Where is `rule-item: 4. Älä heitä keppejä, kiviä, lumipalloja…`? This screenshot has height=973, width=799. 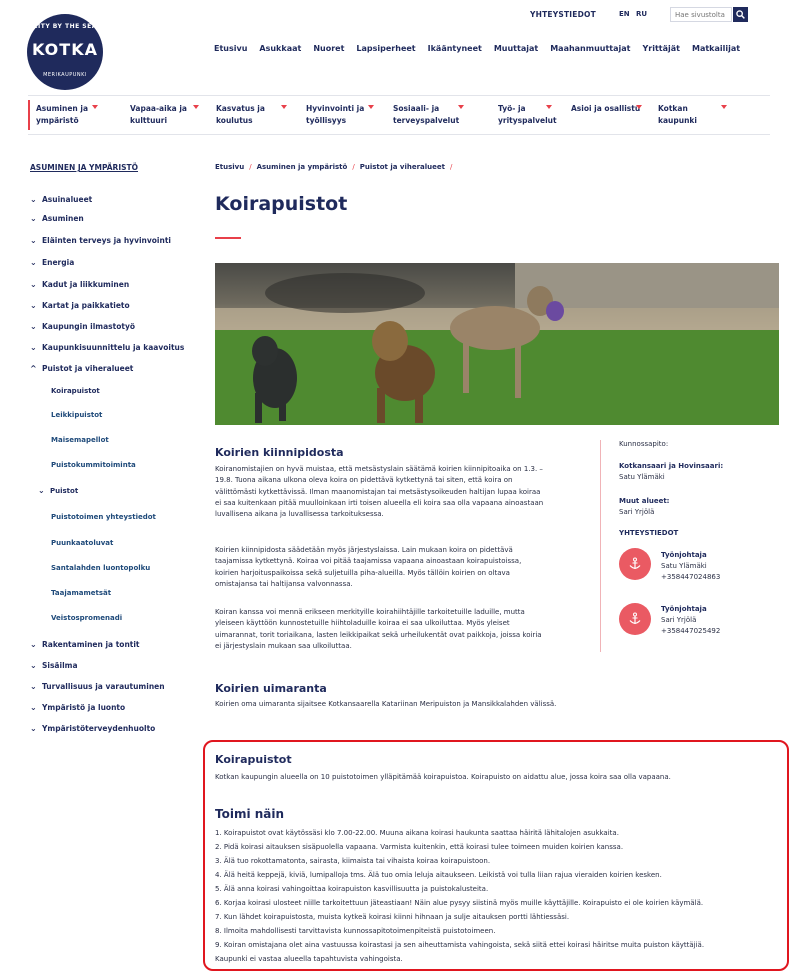
rule-item: 4. Älä heitä keppejä, kiviä, lumipalloja… is located at coordinates (438, 875).